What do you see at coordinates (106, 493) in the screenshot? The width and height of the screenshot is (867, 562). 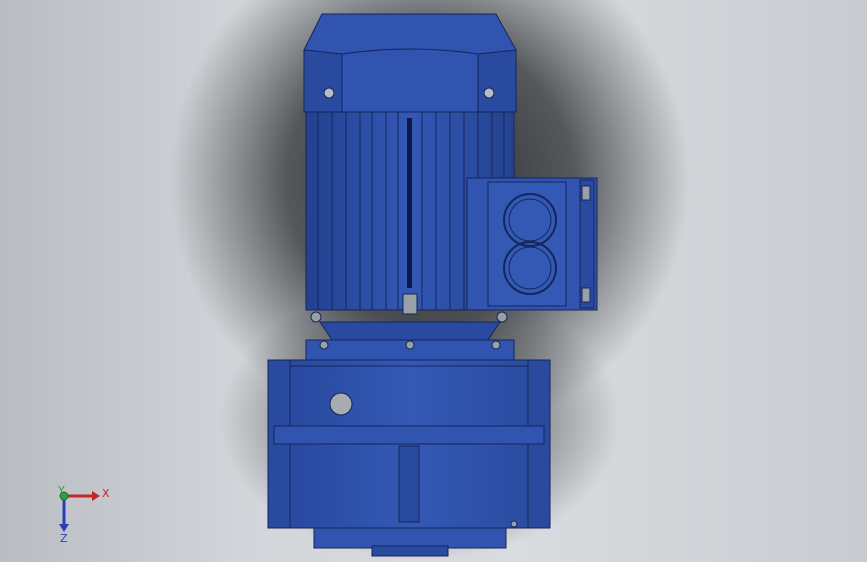 I see `x-axis-label: X` at bounding box center [106, 493].